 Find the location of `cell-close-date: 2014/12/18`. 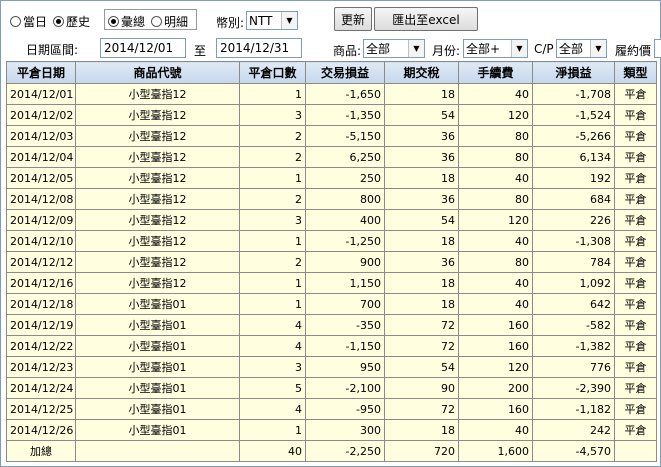

cell-close-date: 2014/12/18 is located at coordinates (41, 304).